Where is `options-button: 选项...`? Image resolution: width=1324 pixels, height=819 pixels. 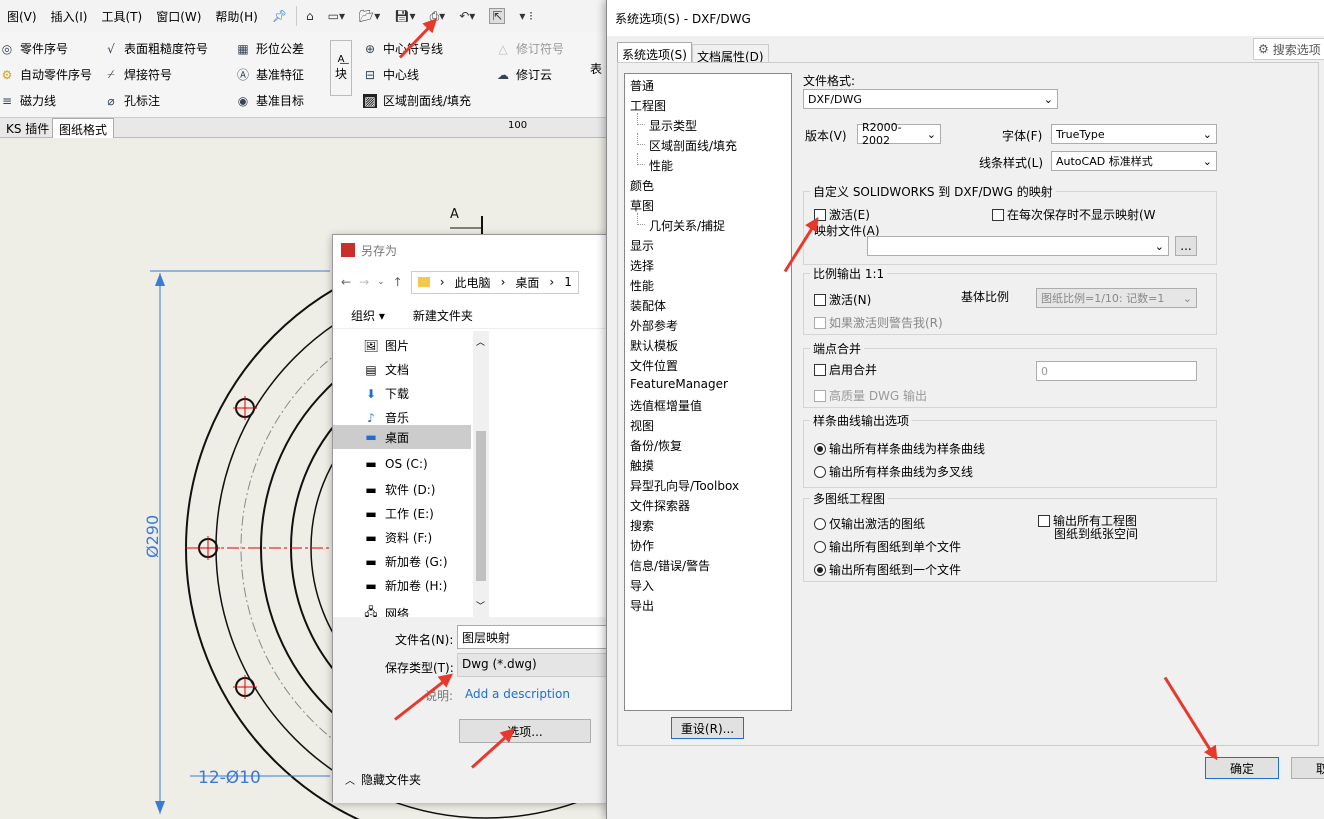 options-button: 选项... is located at coordinates (525, 731).